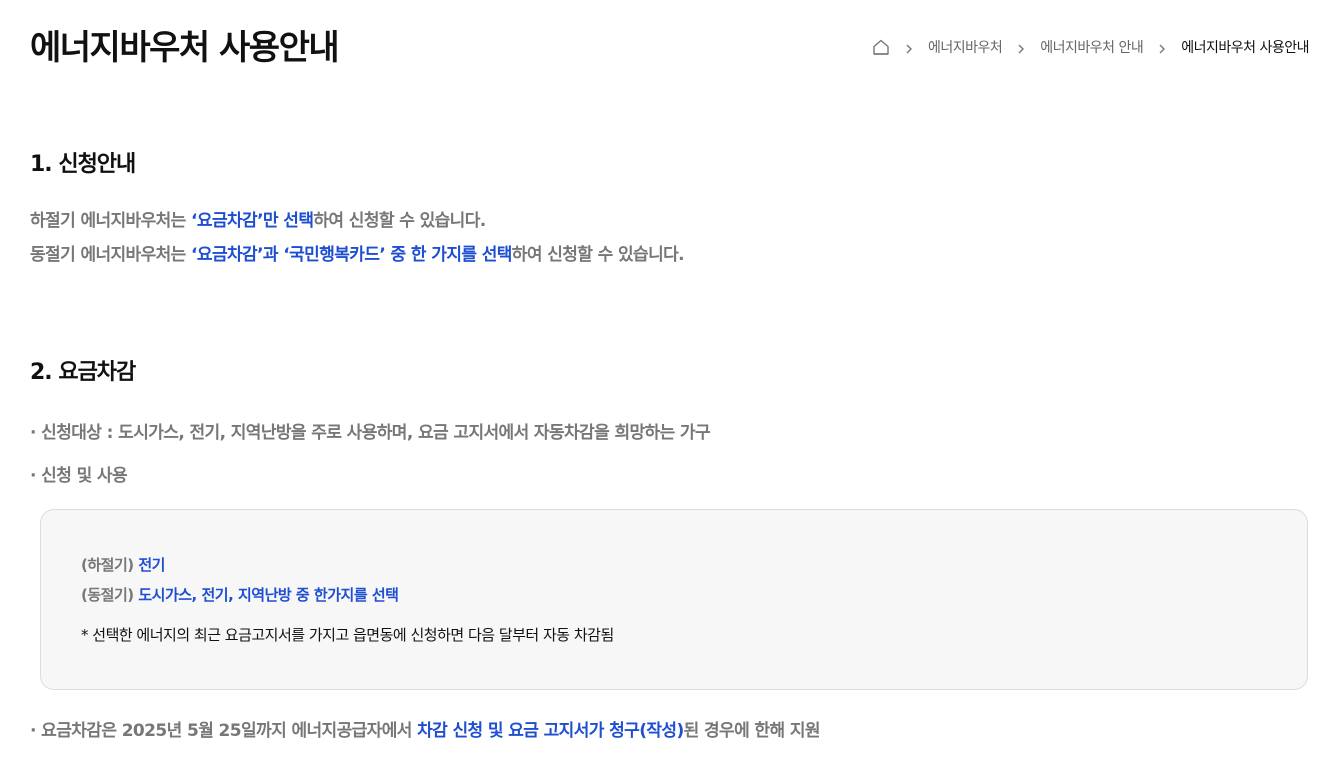 This screenshot has width=1323, height=767. Describe the element at coordinates (965, 47) in the screenshot. I see `breadcrumb-item-energy-voucher: 에너지바우처` at that location.